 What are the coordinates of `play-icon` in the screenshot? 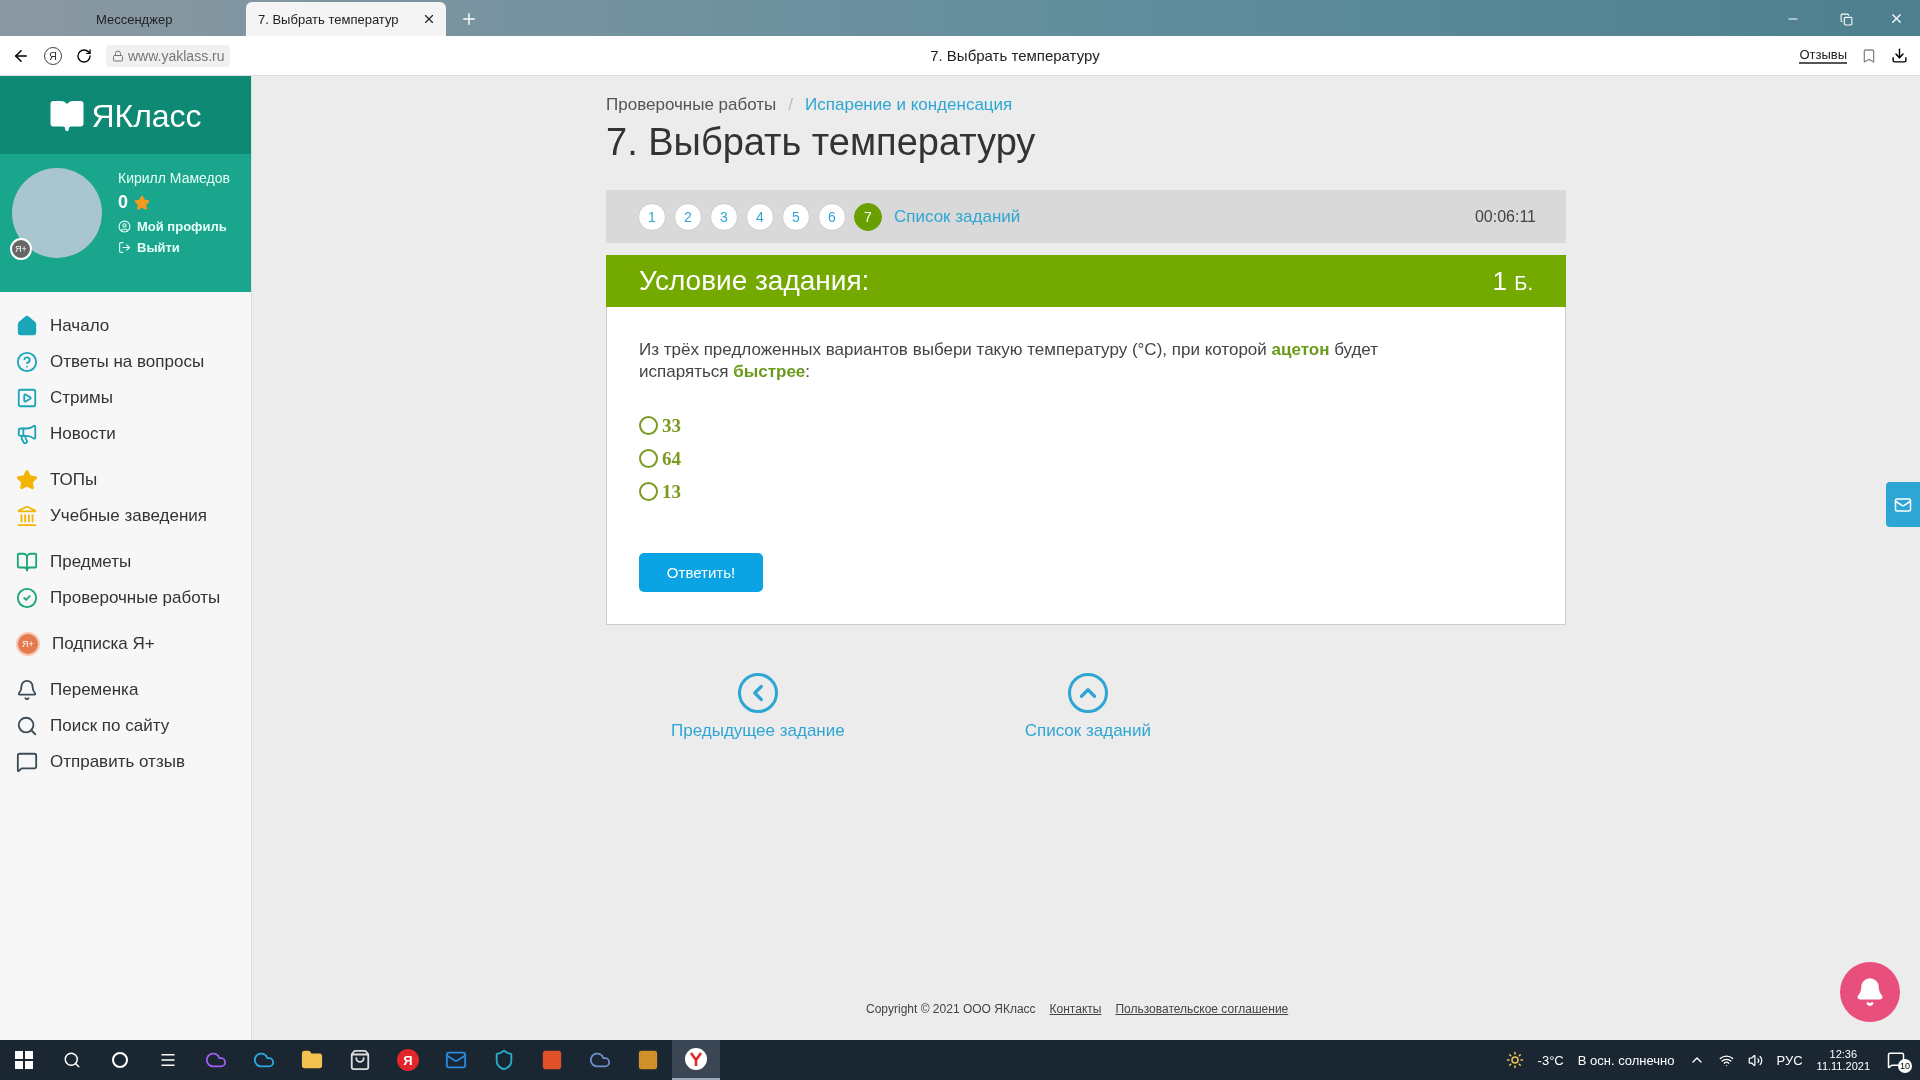 It's located at (27, 397).